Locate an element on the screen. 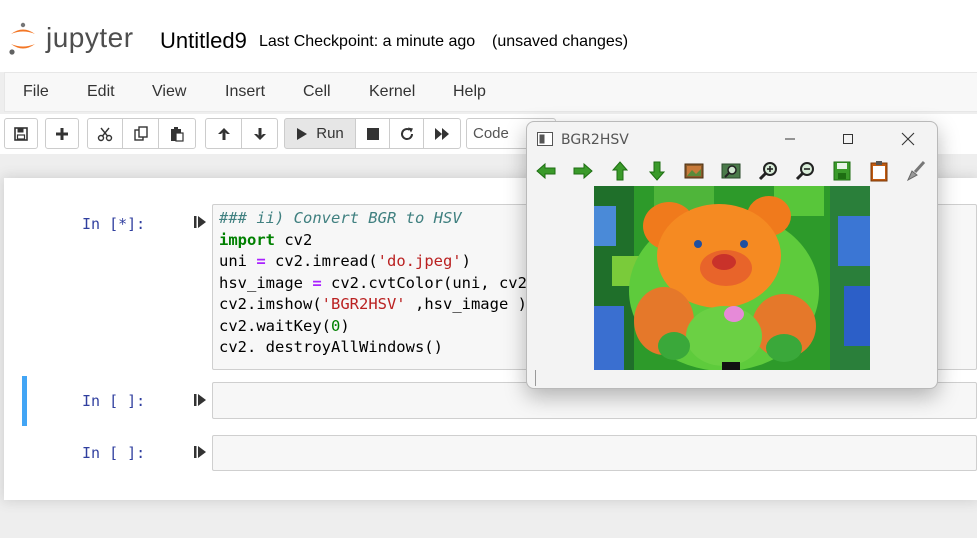  restart-run-all-button is located at coordinates (442, 133).